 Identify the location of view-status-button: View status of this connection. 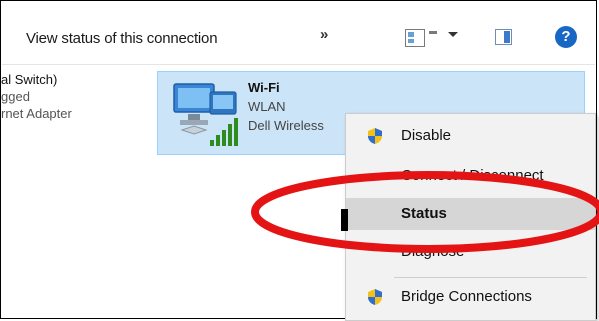
(122, 38).